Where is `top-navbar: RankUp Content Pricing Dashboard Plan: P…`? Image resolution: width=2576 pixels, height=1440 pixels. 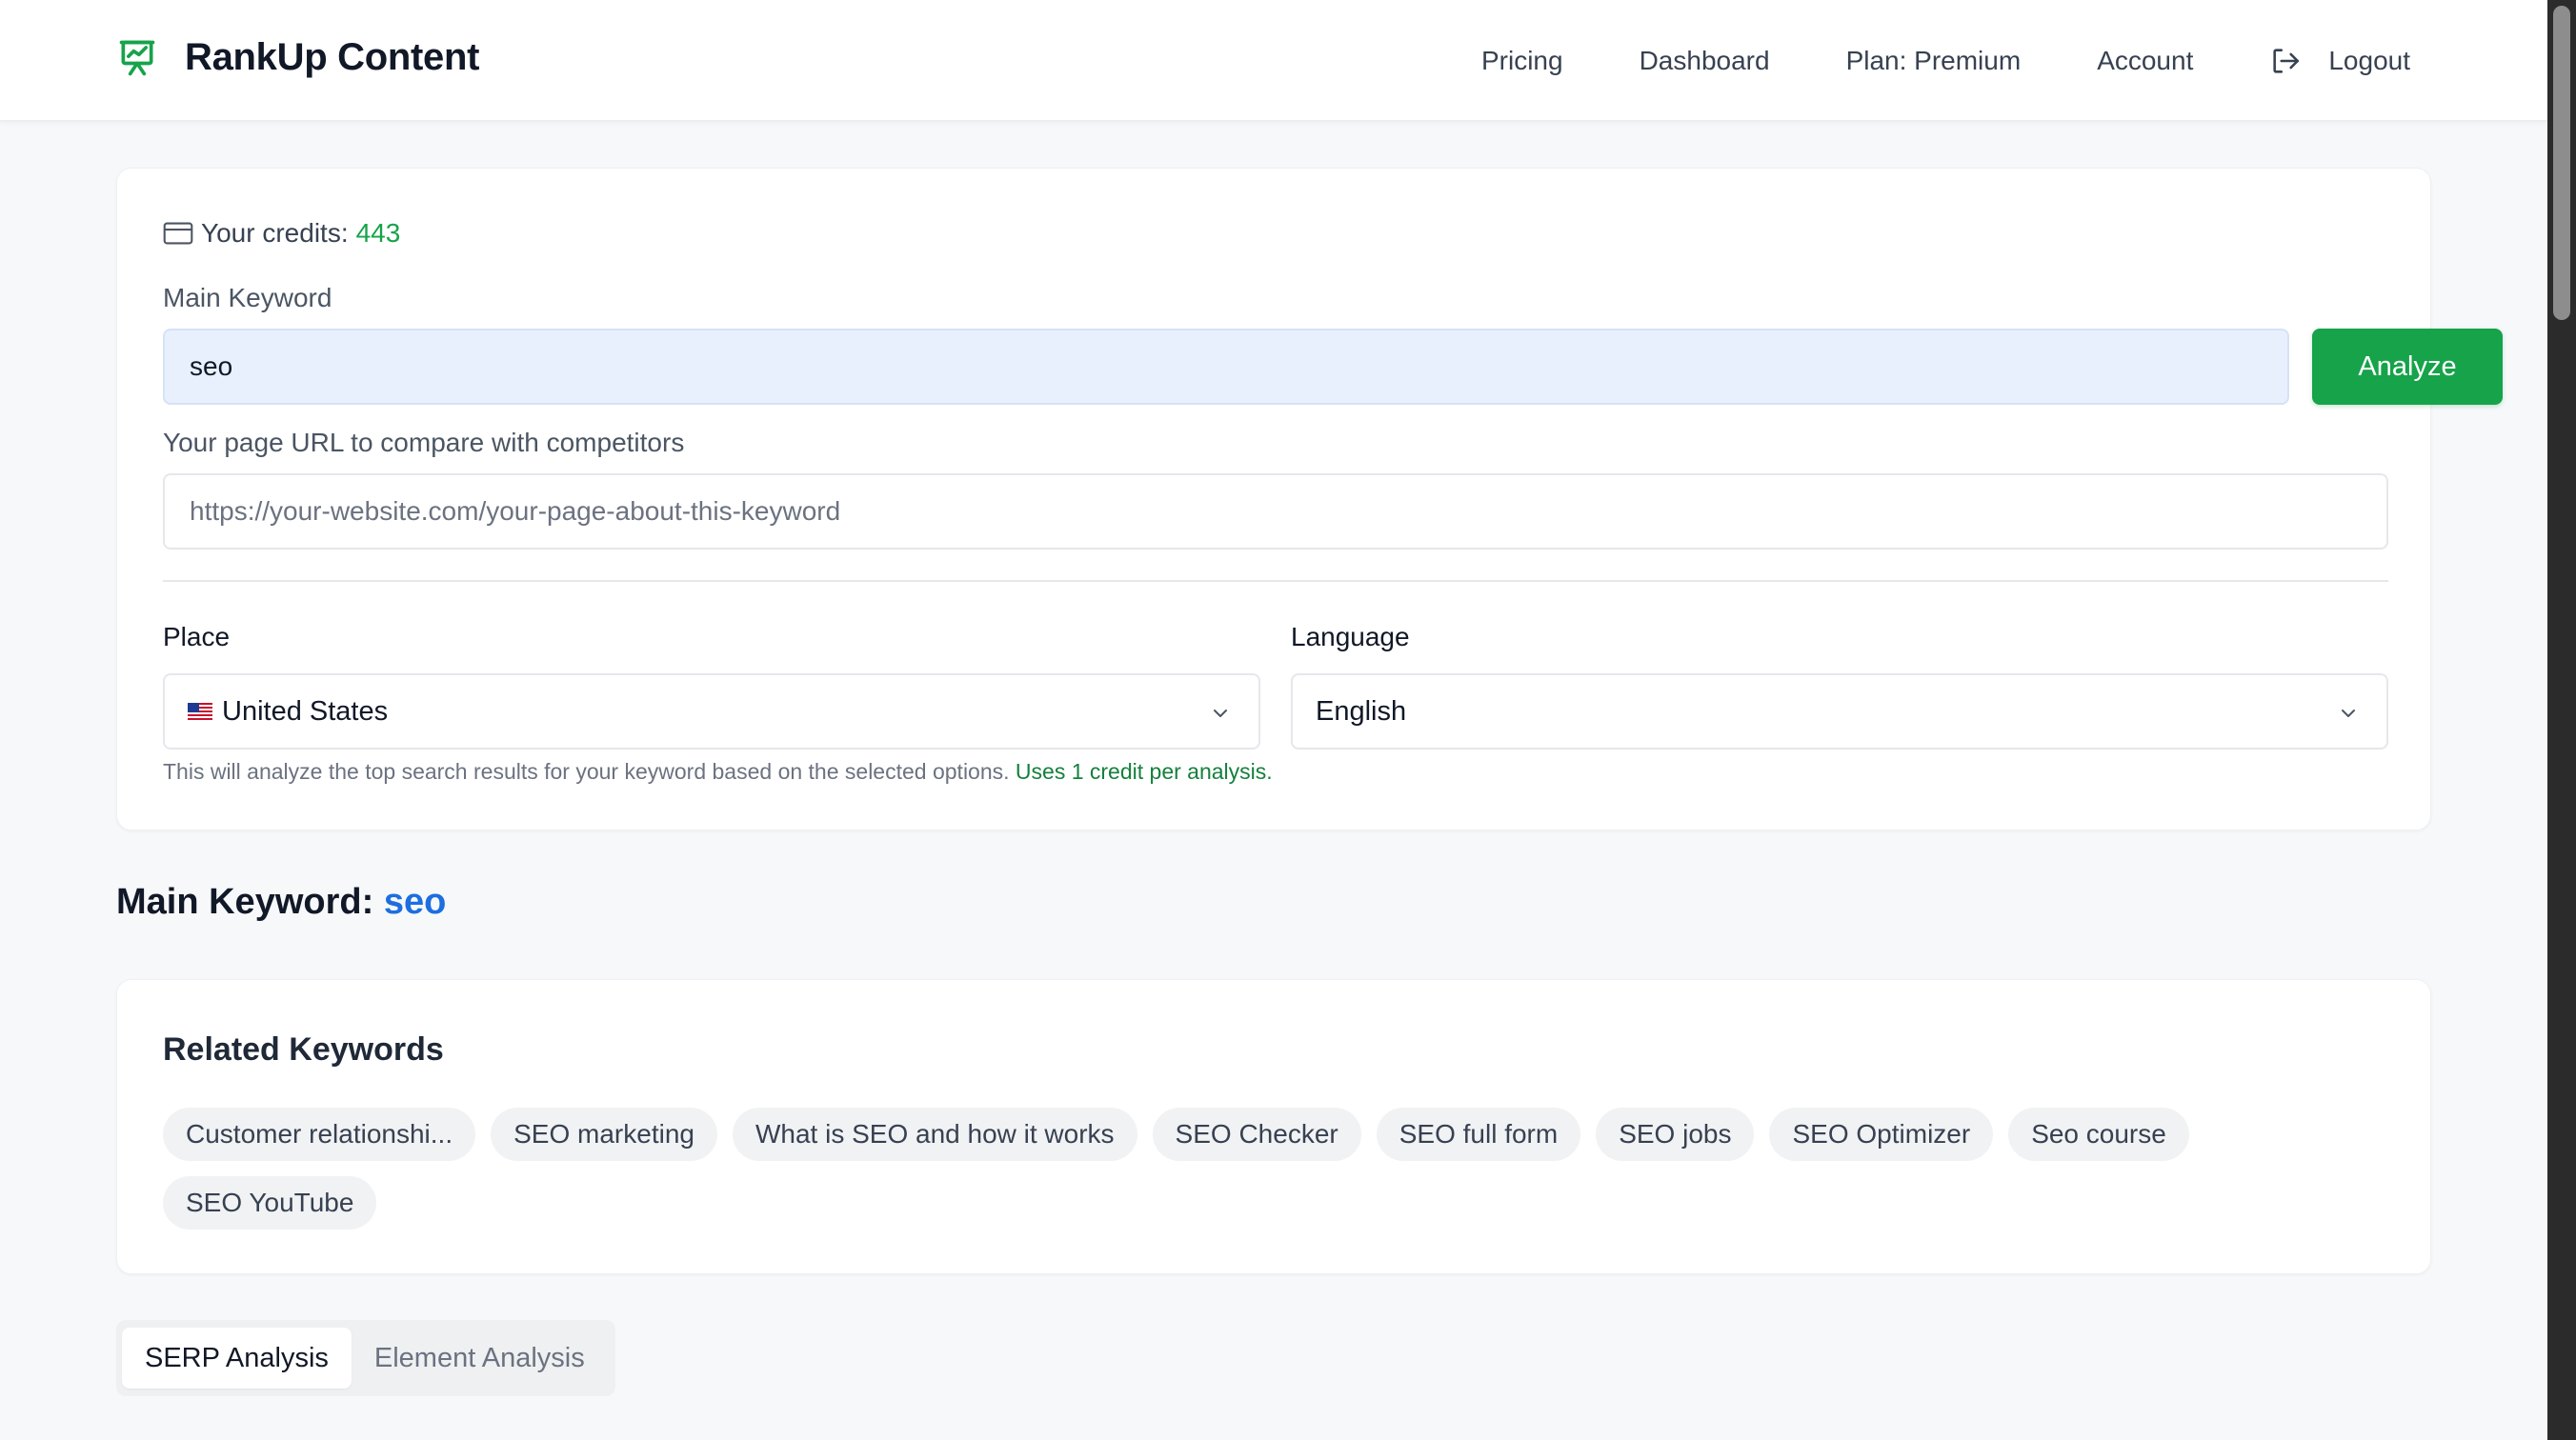
top-navbar: RankUp Content Pricing Dashboard Plan: P… is located at coordinates (1274, 61).